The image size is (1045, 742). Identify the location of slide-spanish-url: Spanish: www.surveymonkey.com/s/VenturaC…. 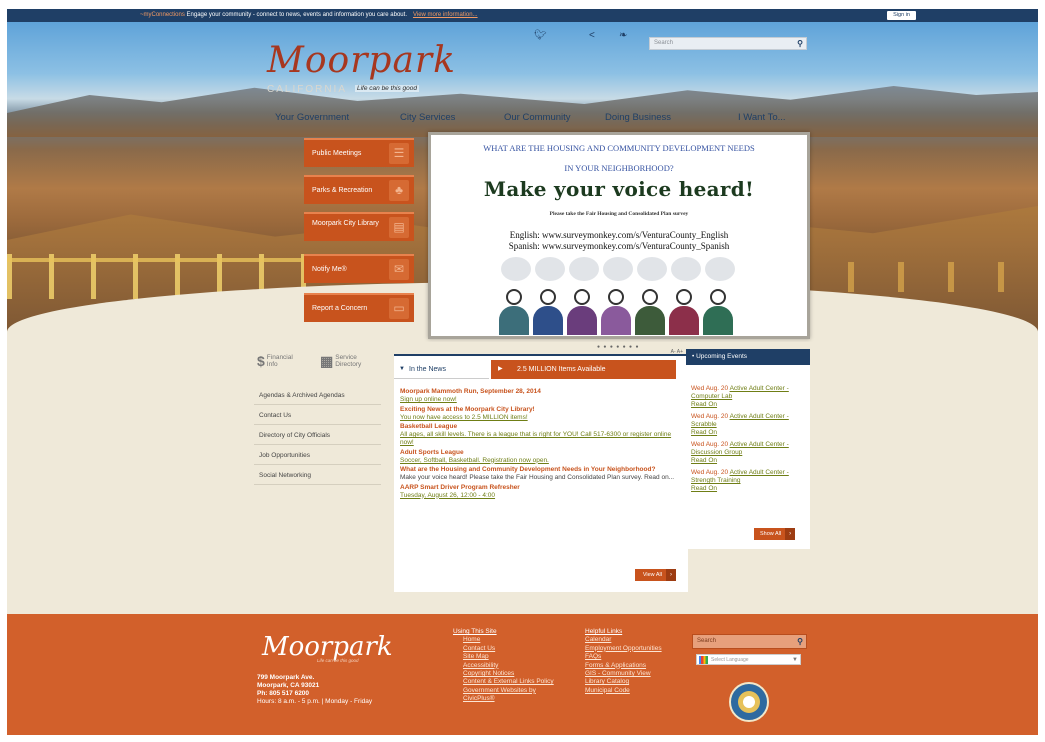
(619, 246).